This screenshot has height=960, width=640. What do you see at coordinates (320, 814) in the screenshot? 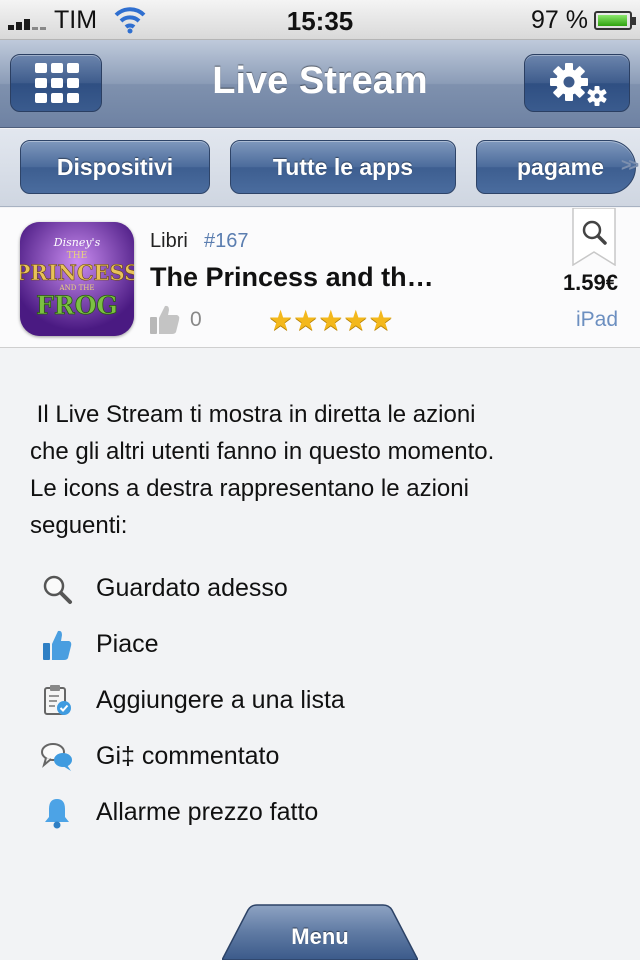
I see `legend-item: Allarme prezzo fatto` at bounding box center [320, 814].